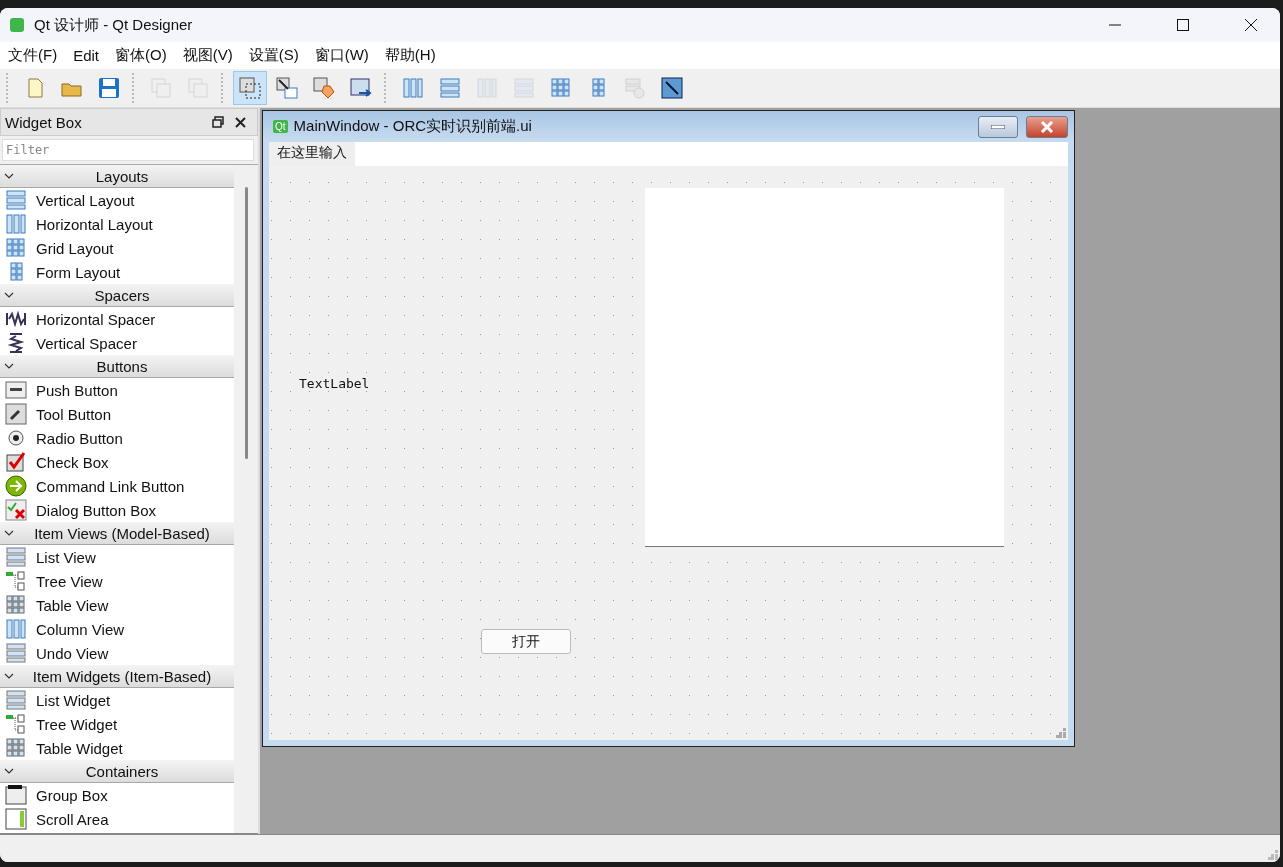 The image size is (1283, 867). I want to click on minimize-button, so click(998, 126).